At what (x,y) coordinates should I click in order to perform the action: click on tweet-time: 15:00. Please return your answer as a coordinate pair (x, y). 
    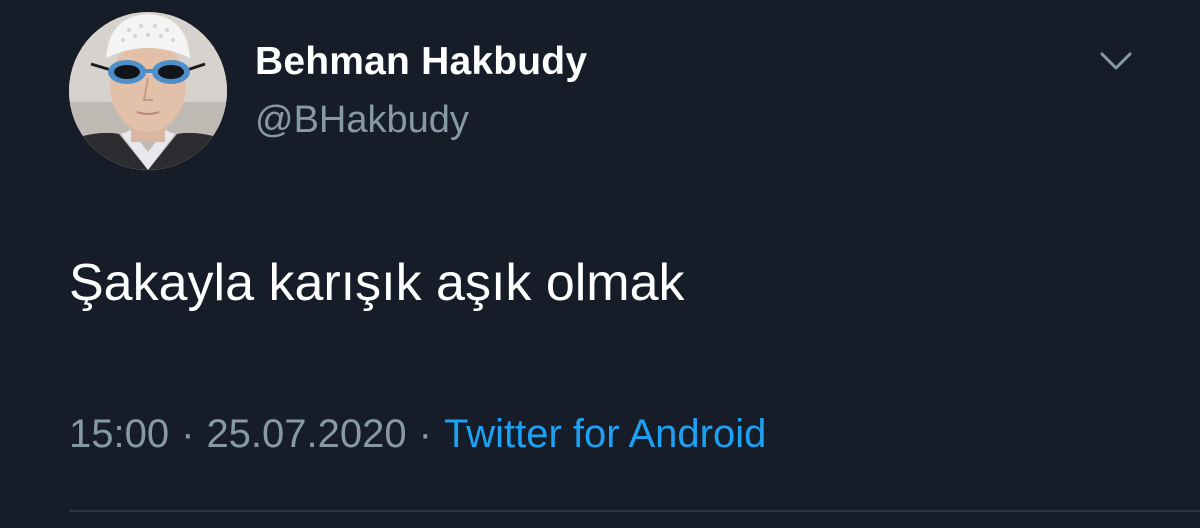
    Looking at the image, I should click on (119, 434).